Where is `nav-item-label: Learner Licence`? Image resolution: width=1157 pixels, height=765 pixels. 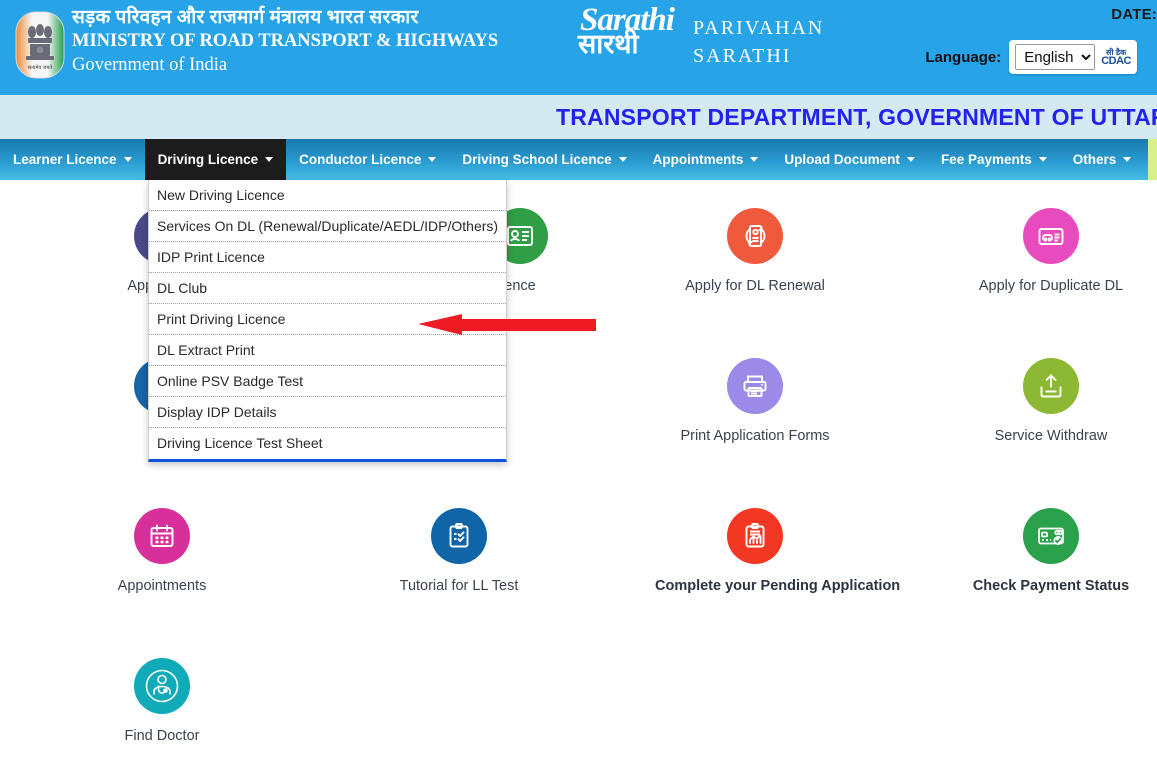
nav-item-label: Learner Licence is located at coordinates (65, 159).